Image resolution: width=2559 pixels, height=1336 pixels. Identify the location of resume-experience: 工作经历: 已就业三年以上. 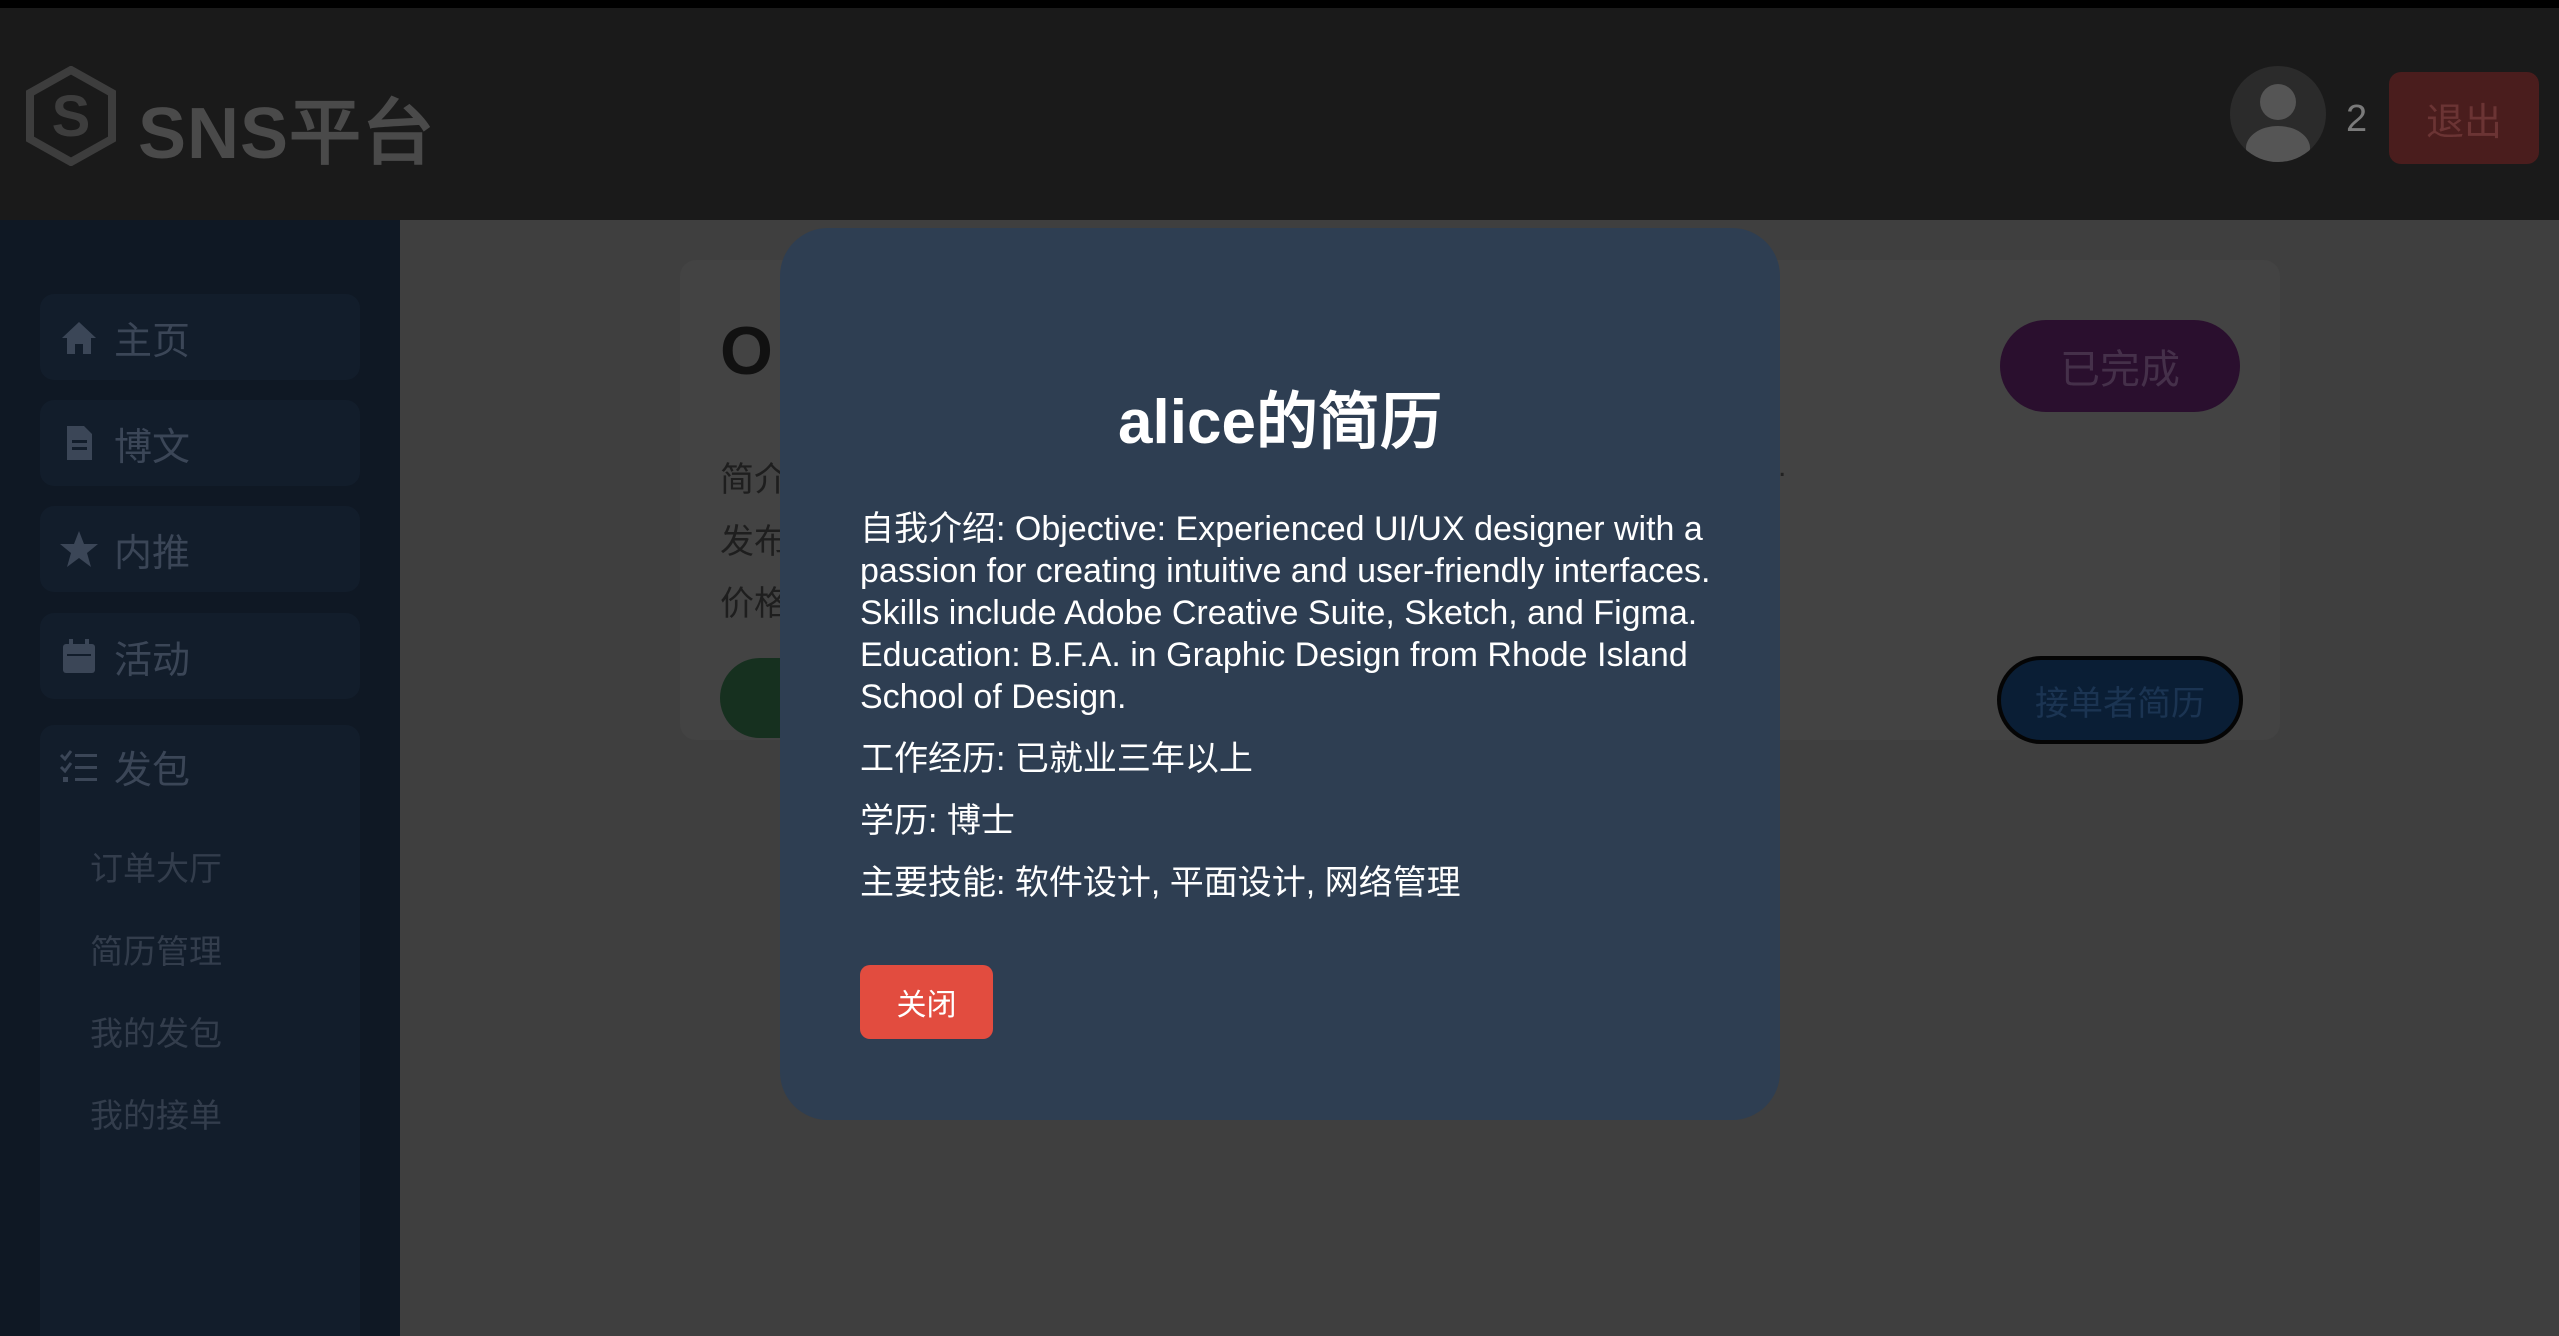
(1056, 759).